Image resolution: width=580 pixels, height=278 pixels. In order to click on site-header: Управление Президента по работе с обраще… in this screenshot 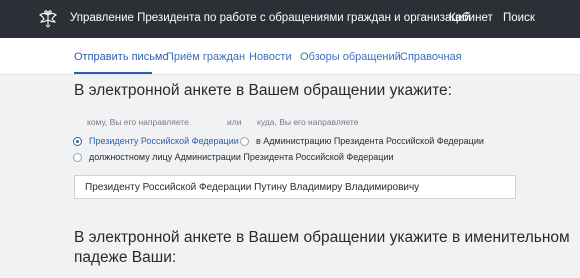, I will do `click(290, 19)`.